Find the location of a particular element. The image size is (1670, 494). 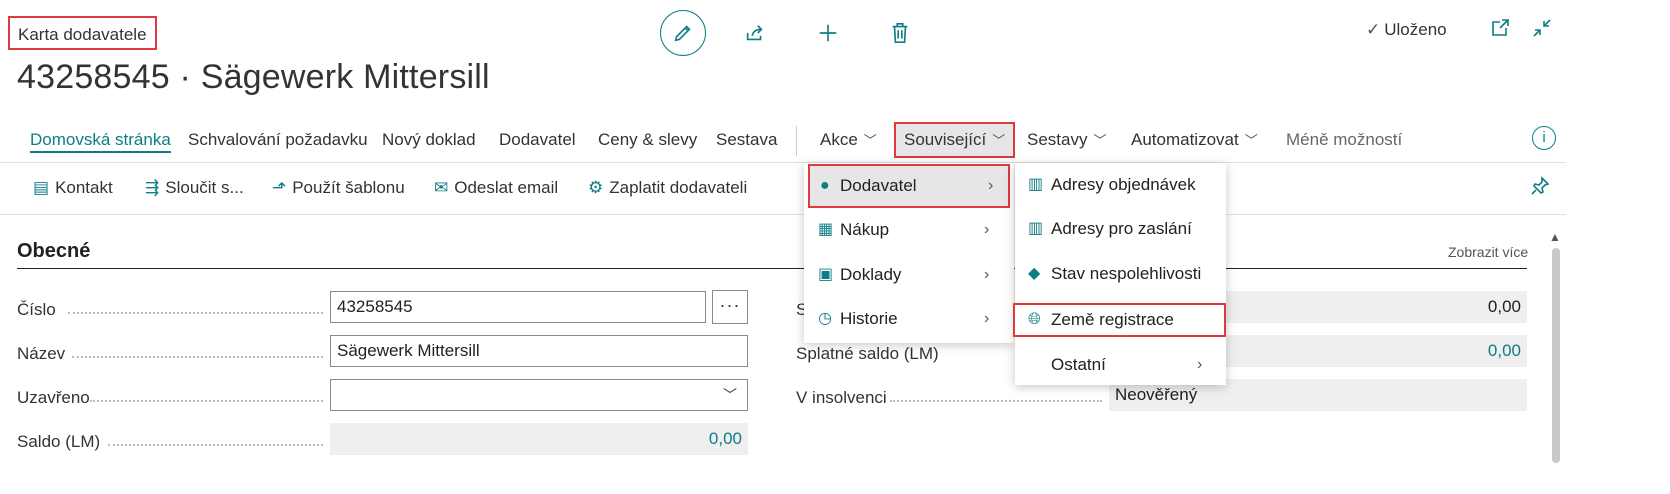

apply-template-button: ⬏ Použít šablonu is located at coordinates (338, 188).